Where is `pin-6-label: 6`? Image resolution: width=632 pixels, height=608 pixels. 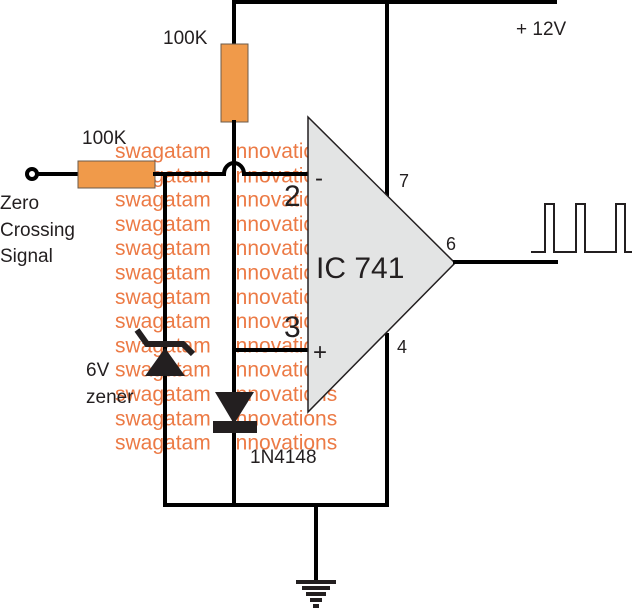 pin-6-label: 6 is located at coordinates (451, 244).